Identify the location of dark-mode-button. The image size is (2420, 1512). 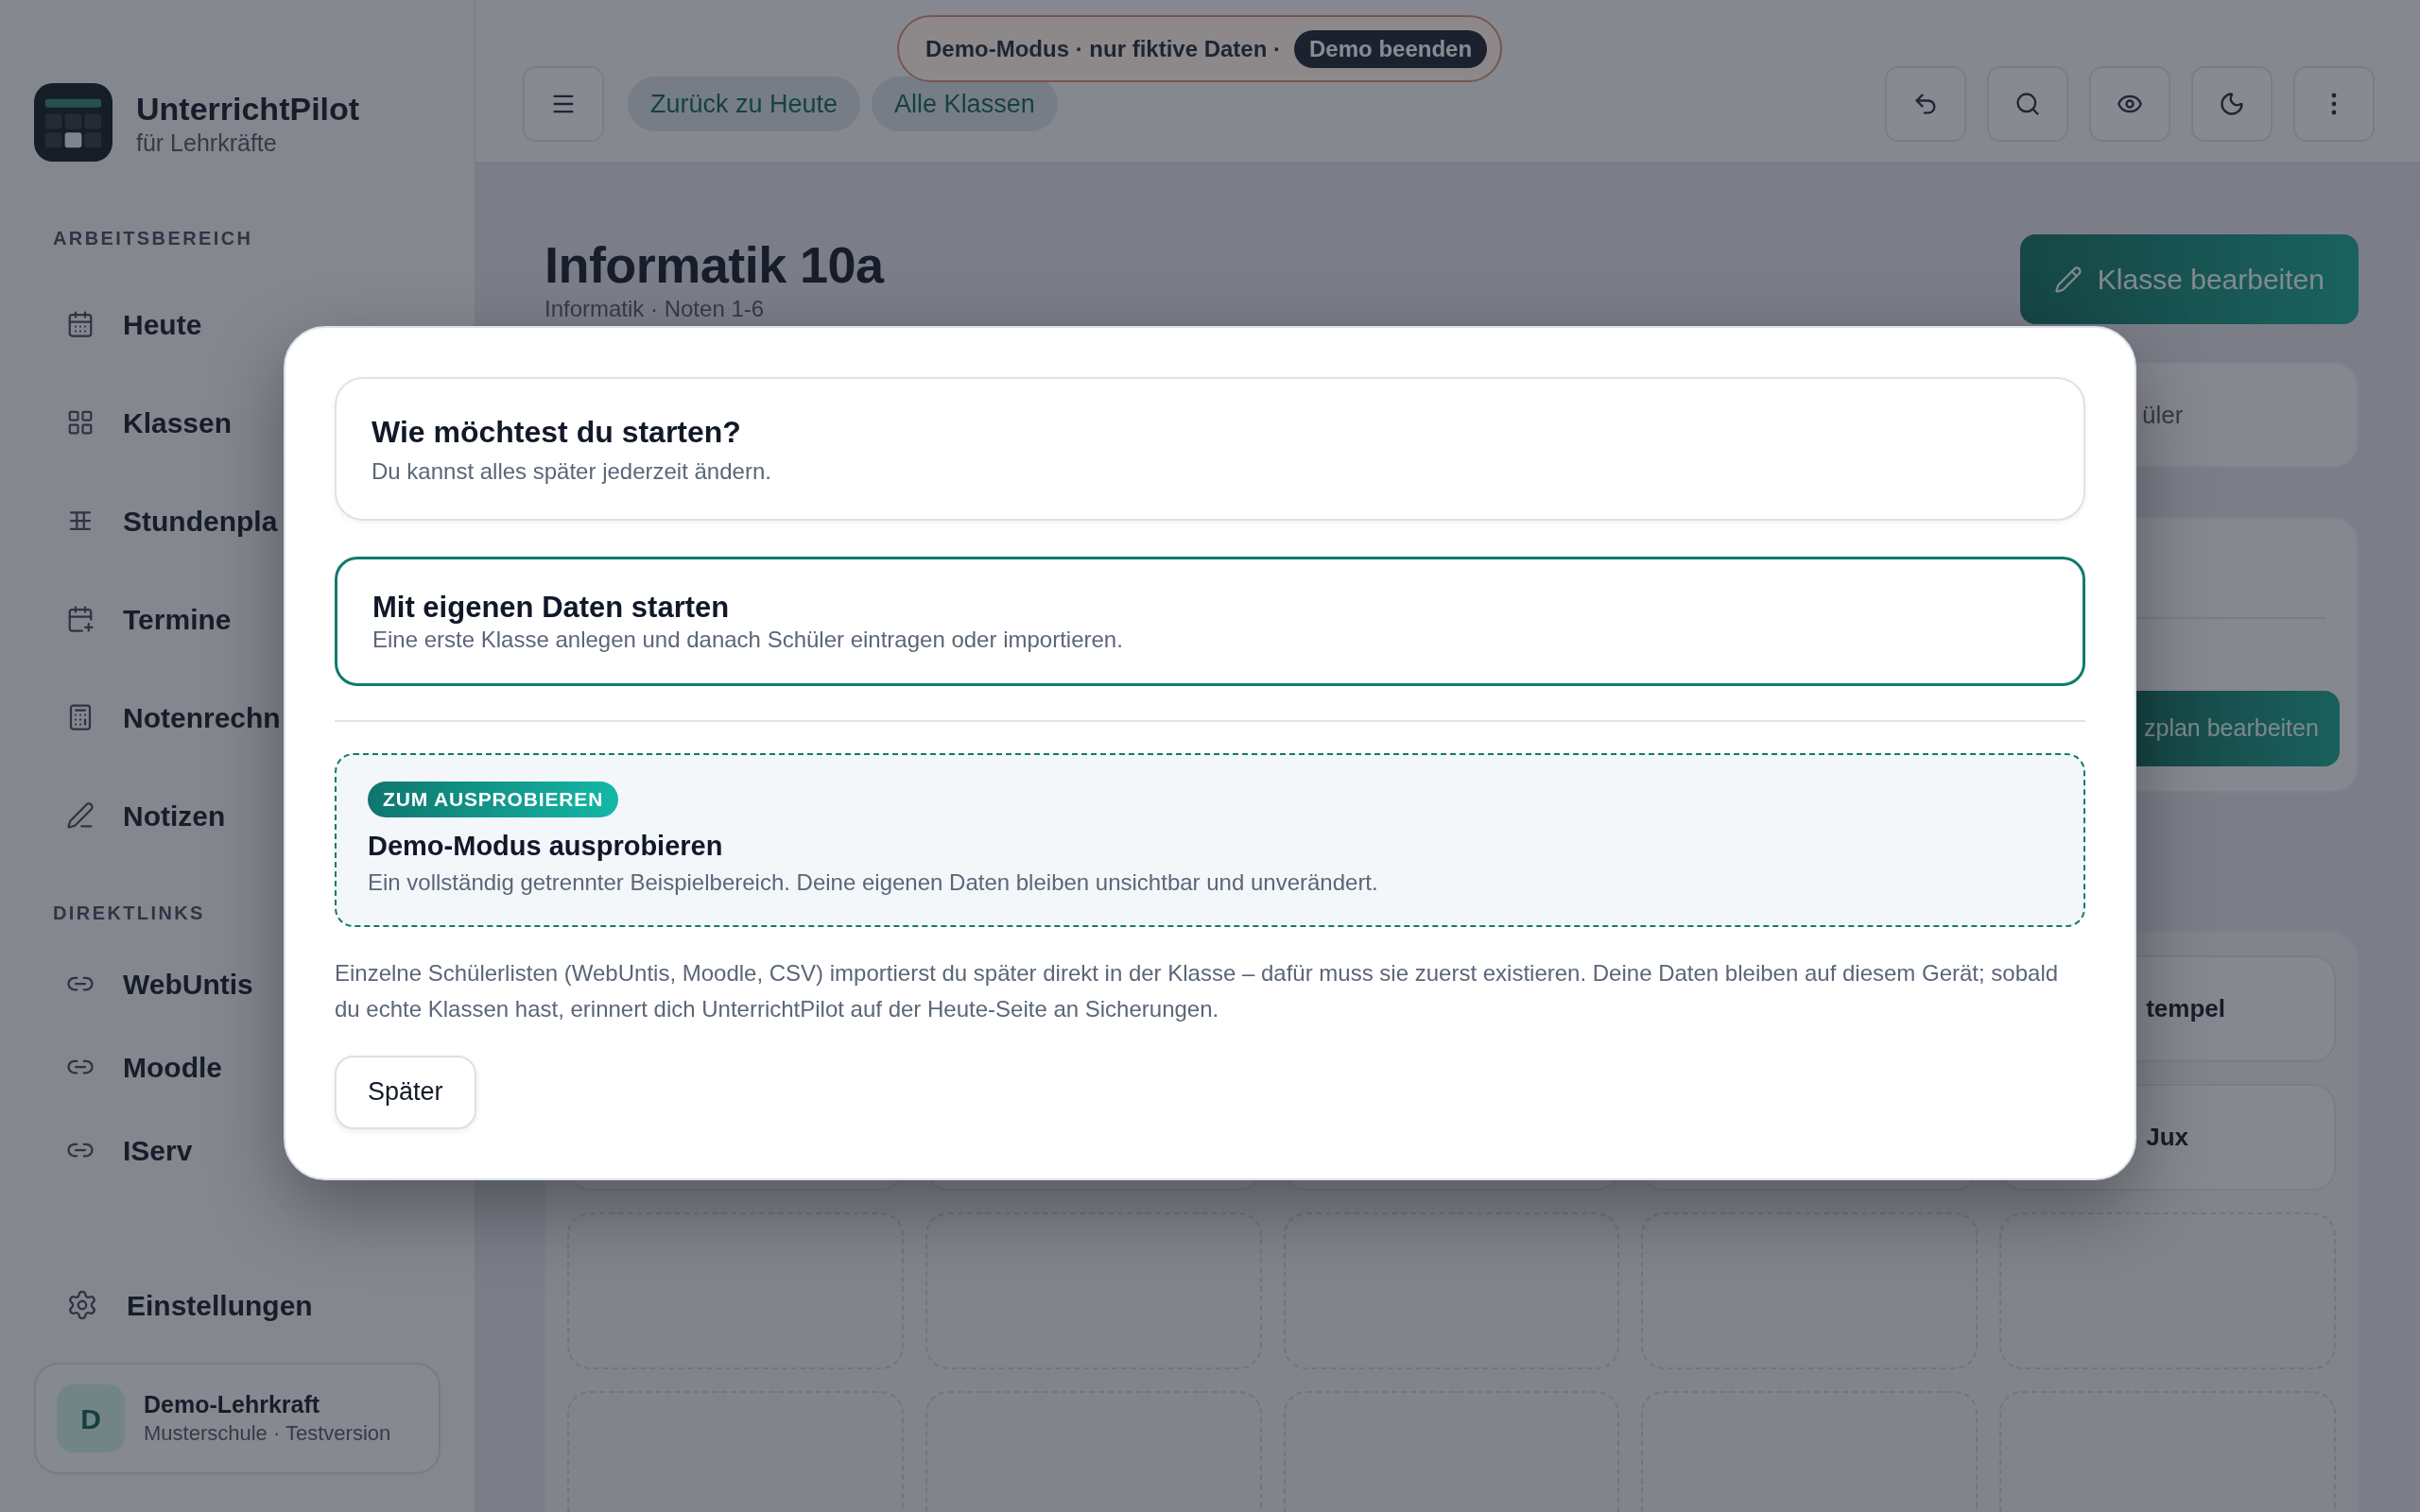
(2232, 104).